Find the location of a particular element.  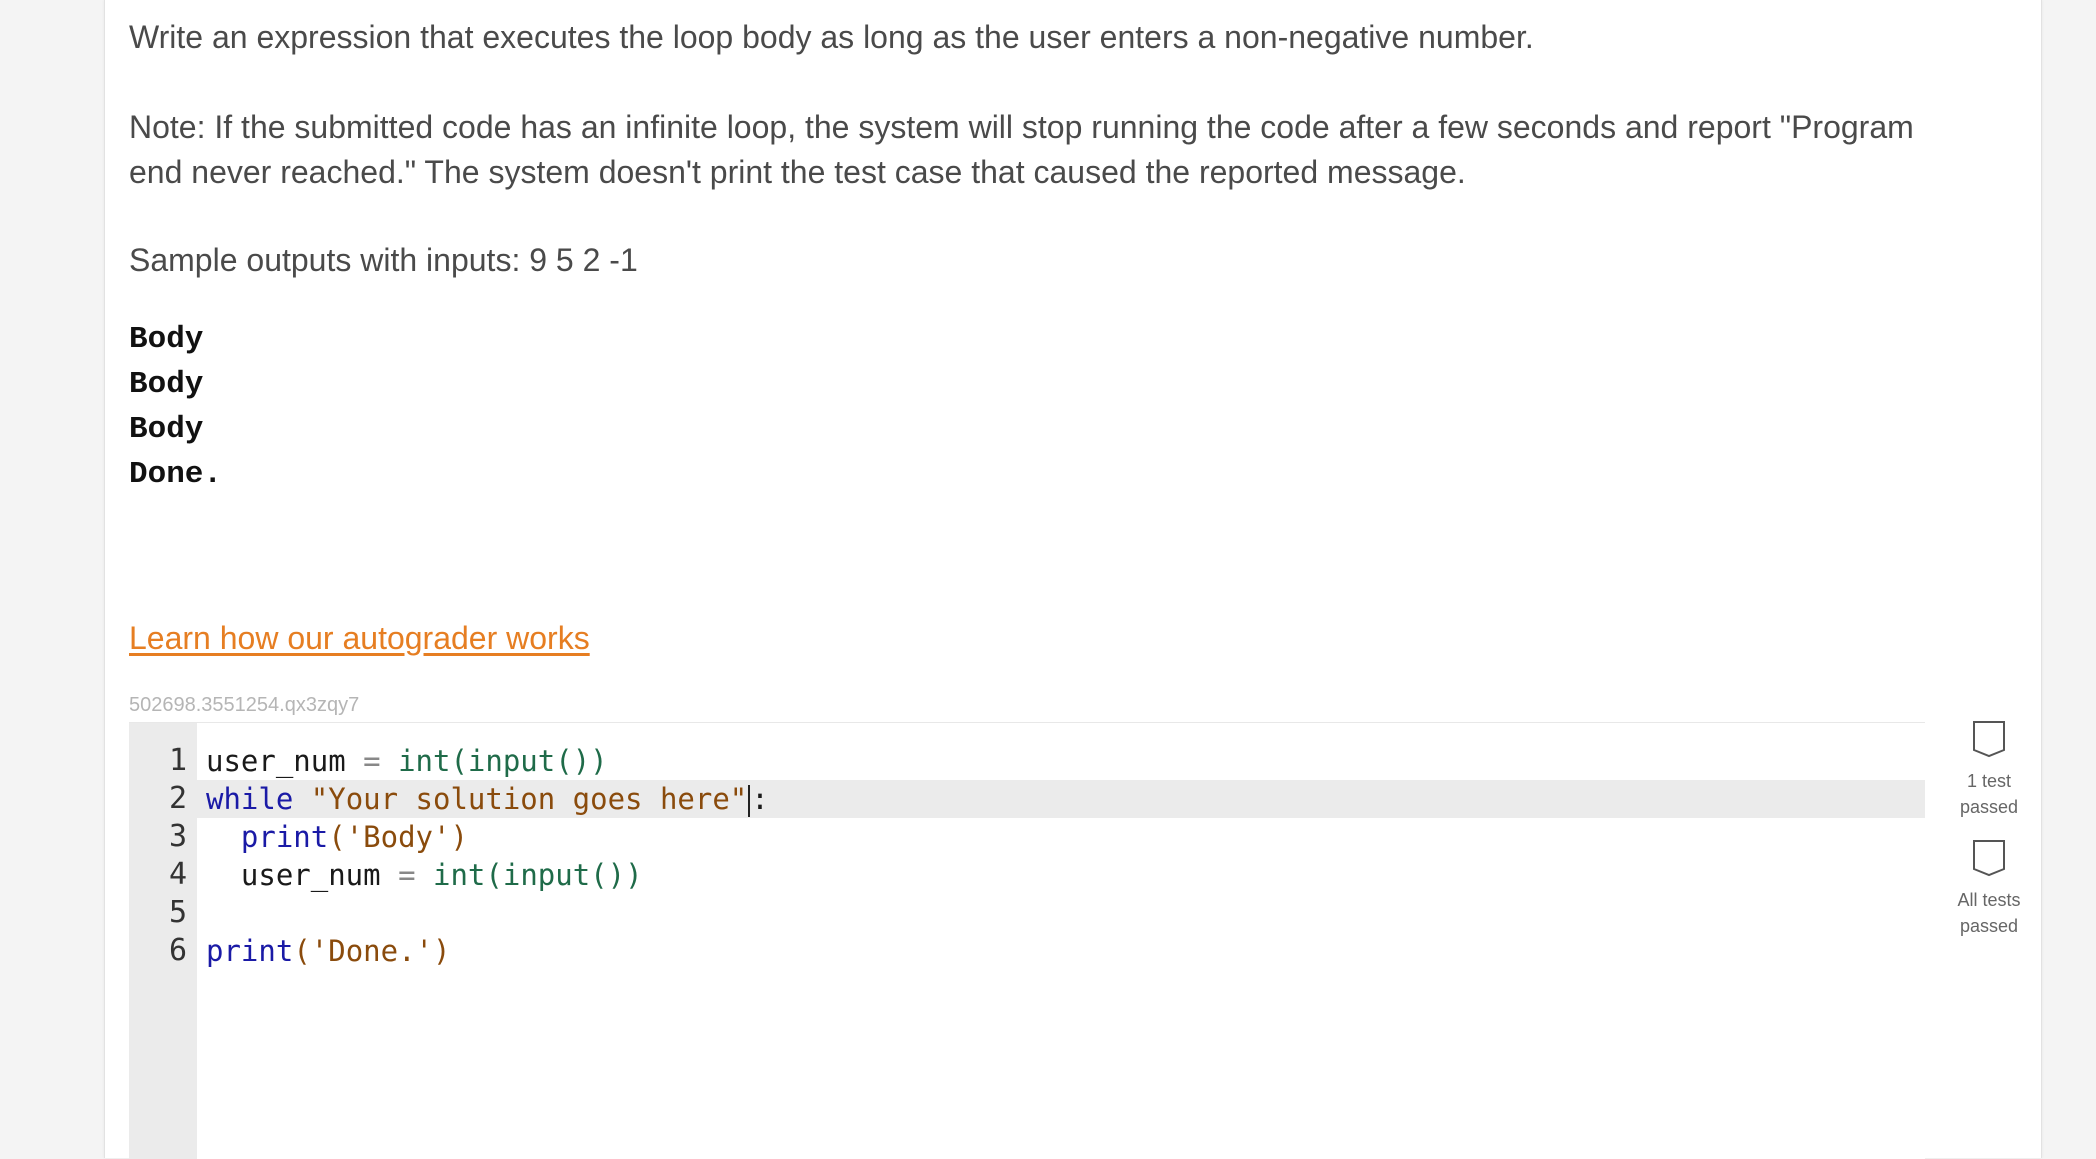

line-number: 4 is located at coordinates (177, 874).